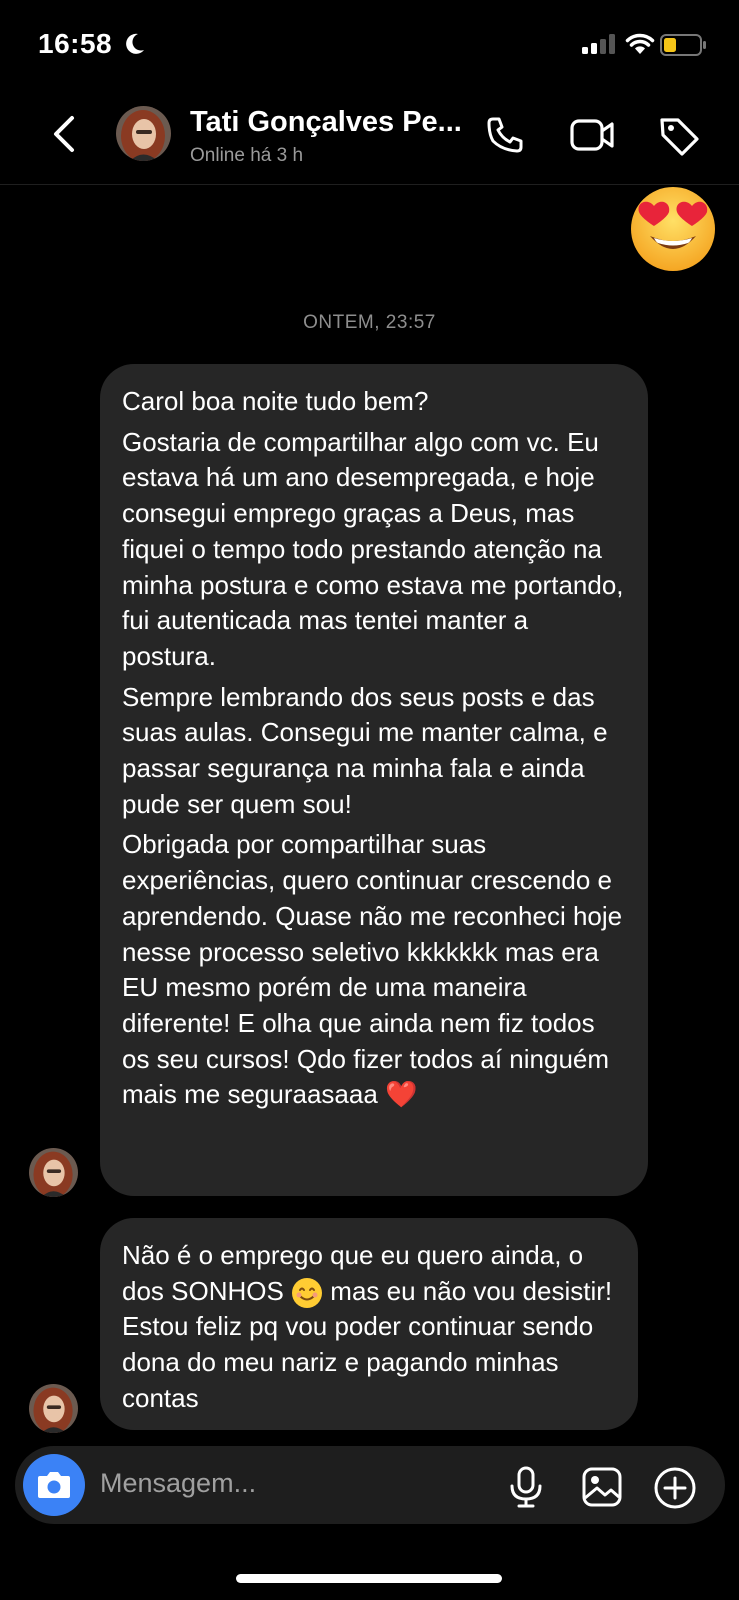  What do you see at coordinates (369, 1578) in the screenshot?
I see `home-indicator` at bounding box center [369, 1578].